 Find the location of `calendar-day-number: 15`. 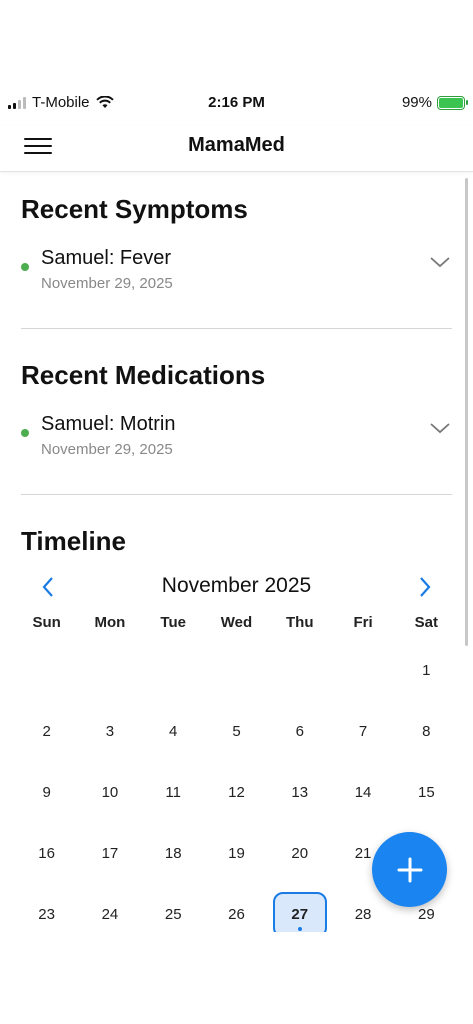

calendar-day-number: 15 is located at coordinates (426, 792).